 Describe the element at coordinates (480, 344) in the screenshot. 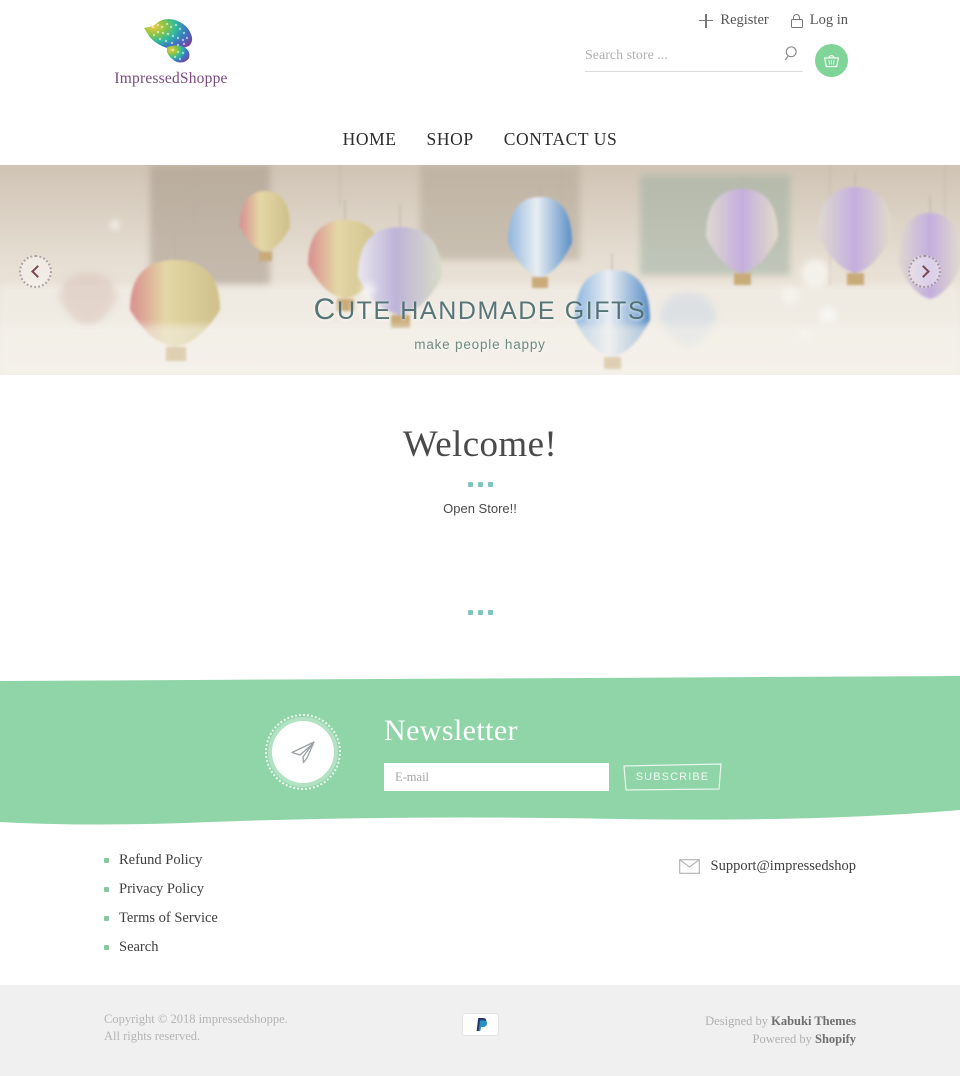

I see `hero-caption-subtitle: make people happy` at that location.